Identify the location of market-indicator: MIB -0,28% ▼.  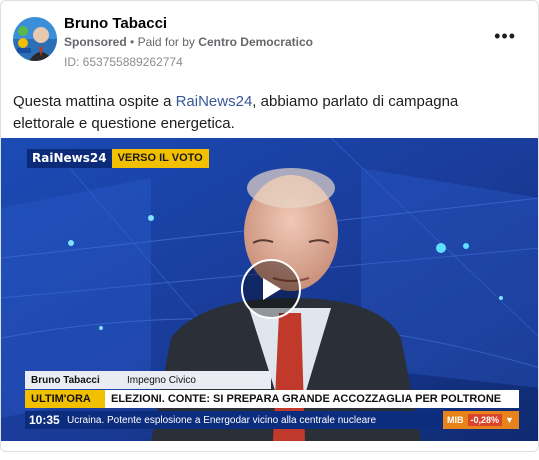
(481, 420).